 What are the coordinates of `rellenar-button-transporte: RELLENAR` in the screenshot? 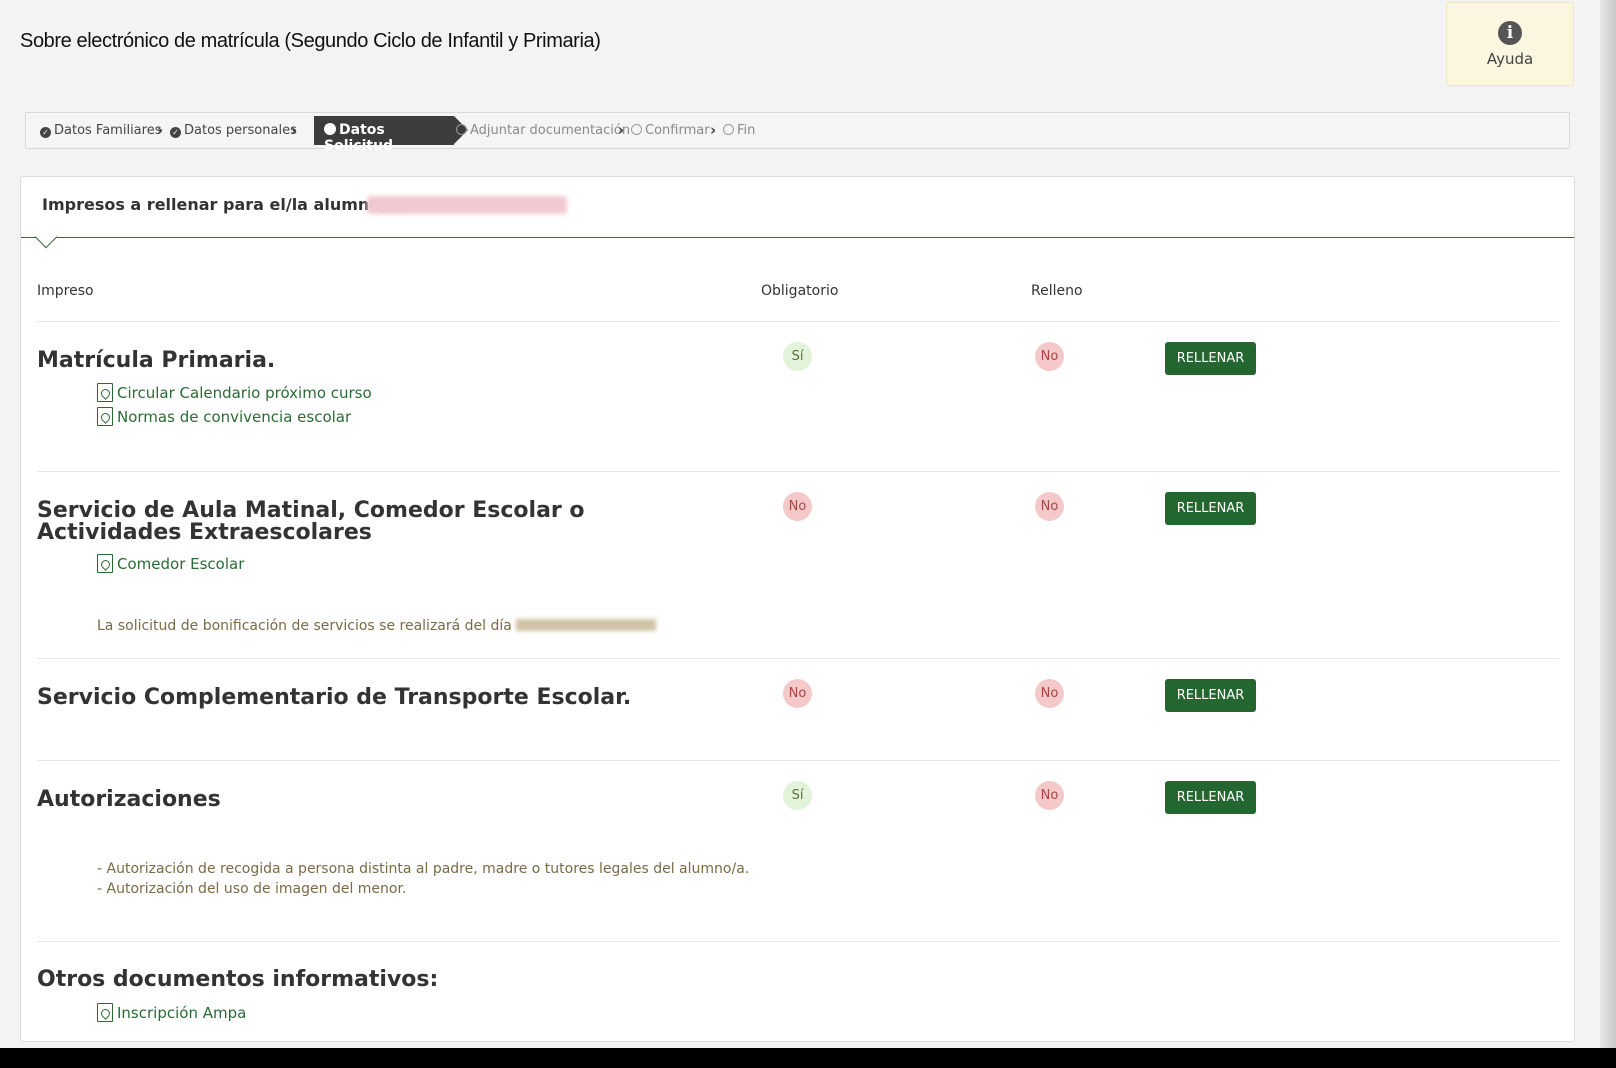 It's located at (1210, 695).